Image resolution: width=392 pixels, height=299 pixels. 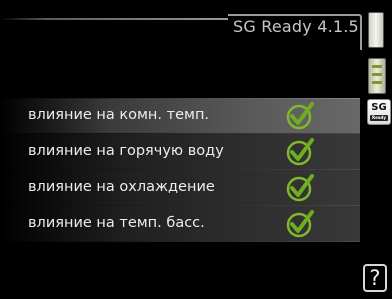 I want to click on page-title: SG Ready 4.1.5, so click(x=296, y=26).